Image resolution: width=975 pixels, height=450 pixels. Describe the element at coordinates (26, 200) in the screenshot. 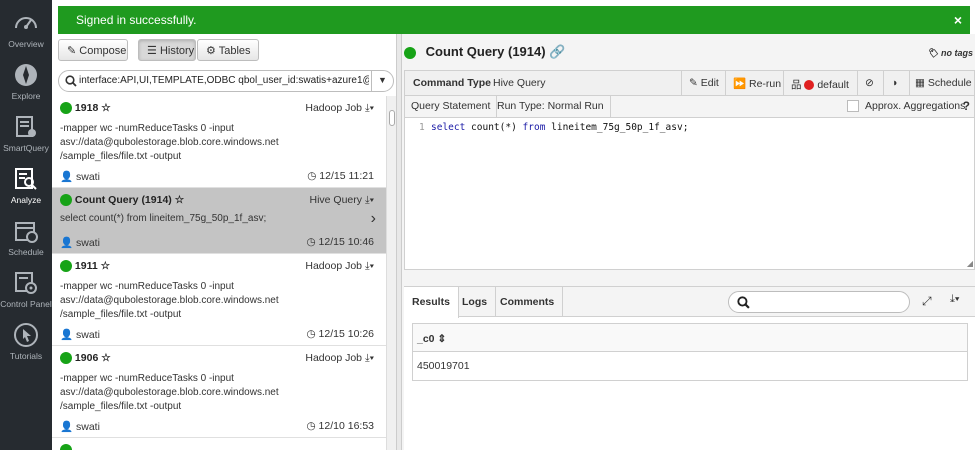

I see `nav-label: Analyze` at that location.